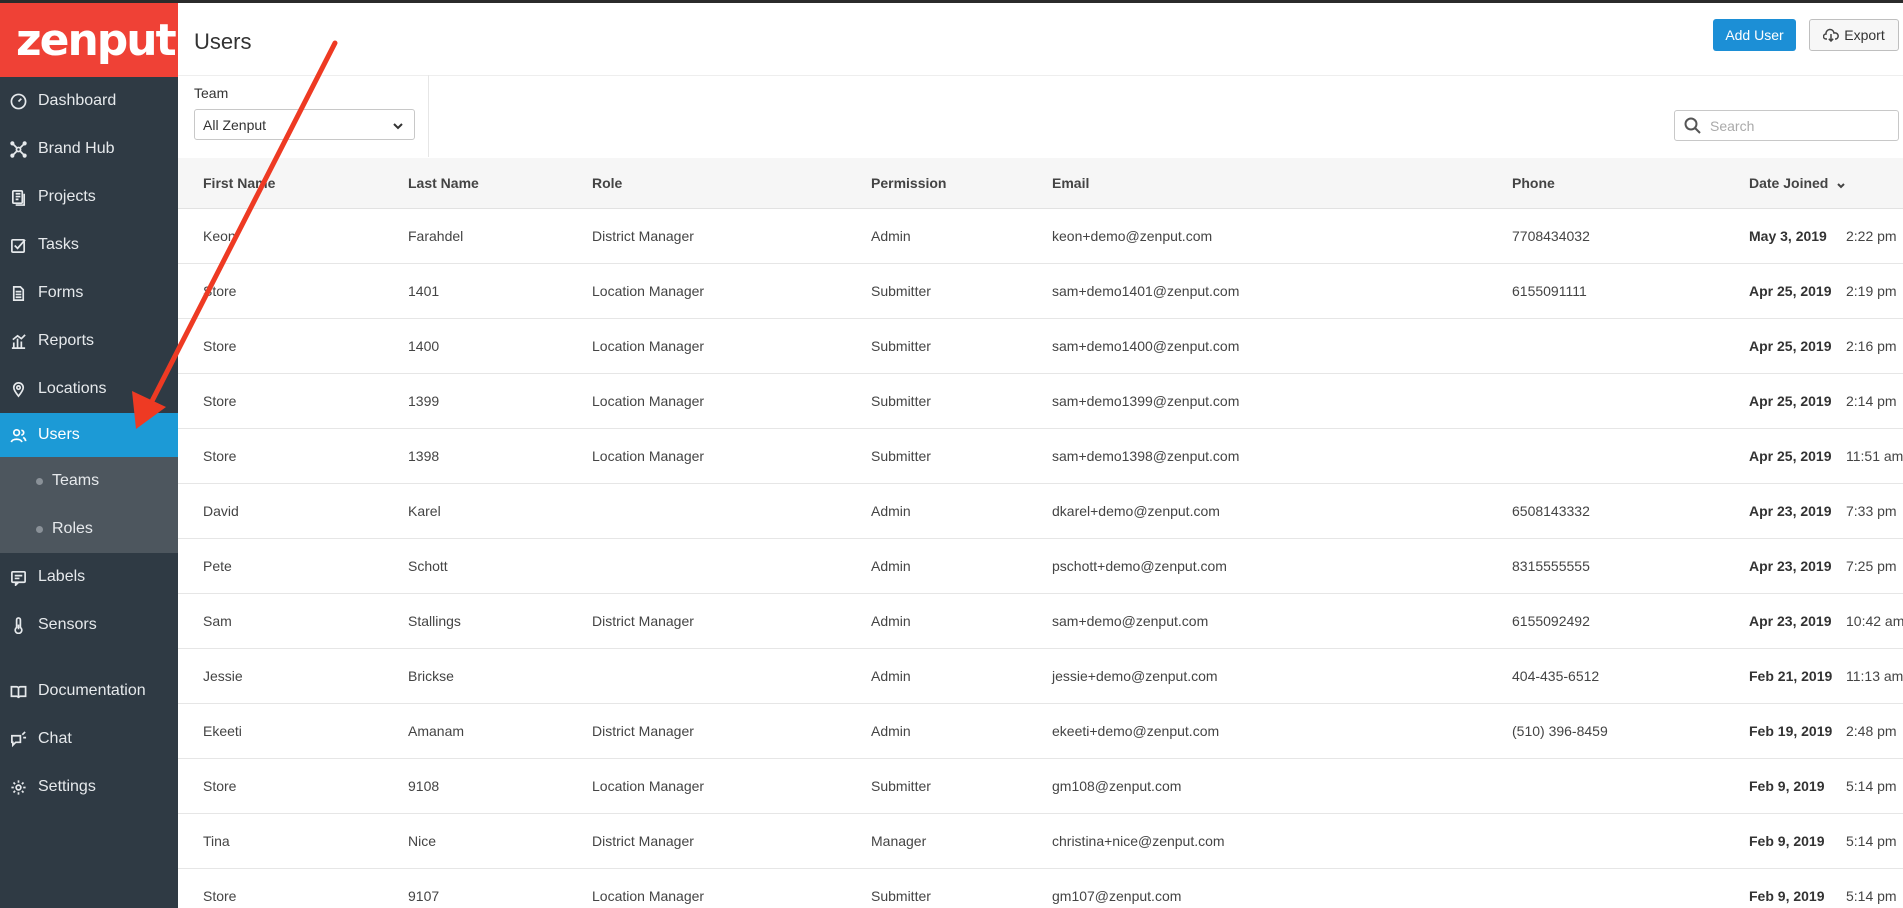 Image resolution: width=1903 pixels, height=908 pixels. What do you see at coordinates (89, 625) in the screenshot?
I see `sidebar-item-sensors: Sensors` at bounding box center [89, 625].